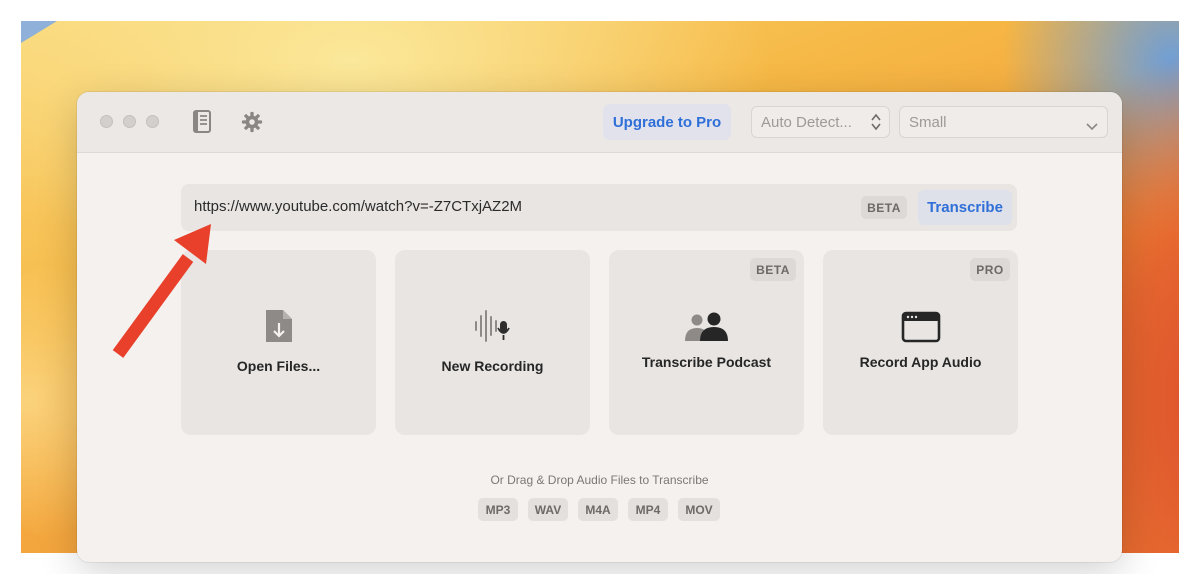  I want to click on annotation-arrow, so click(161, 291).